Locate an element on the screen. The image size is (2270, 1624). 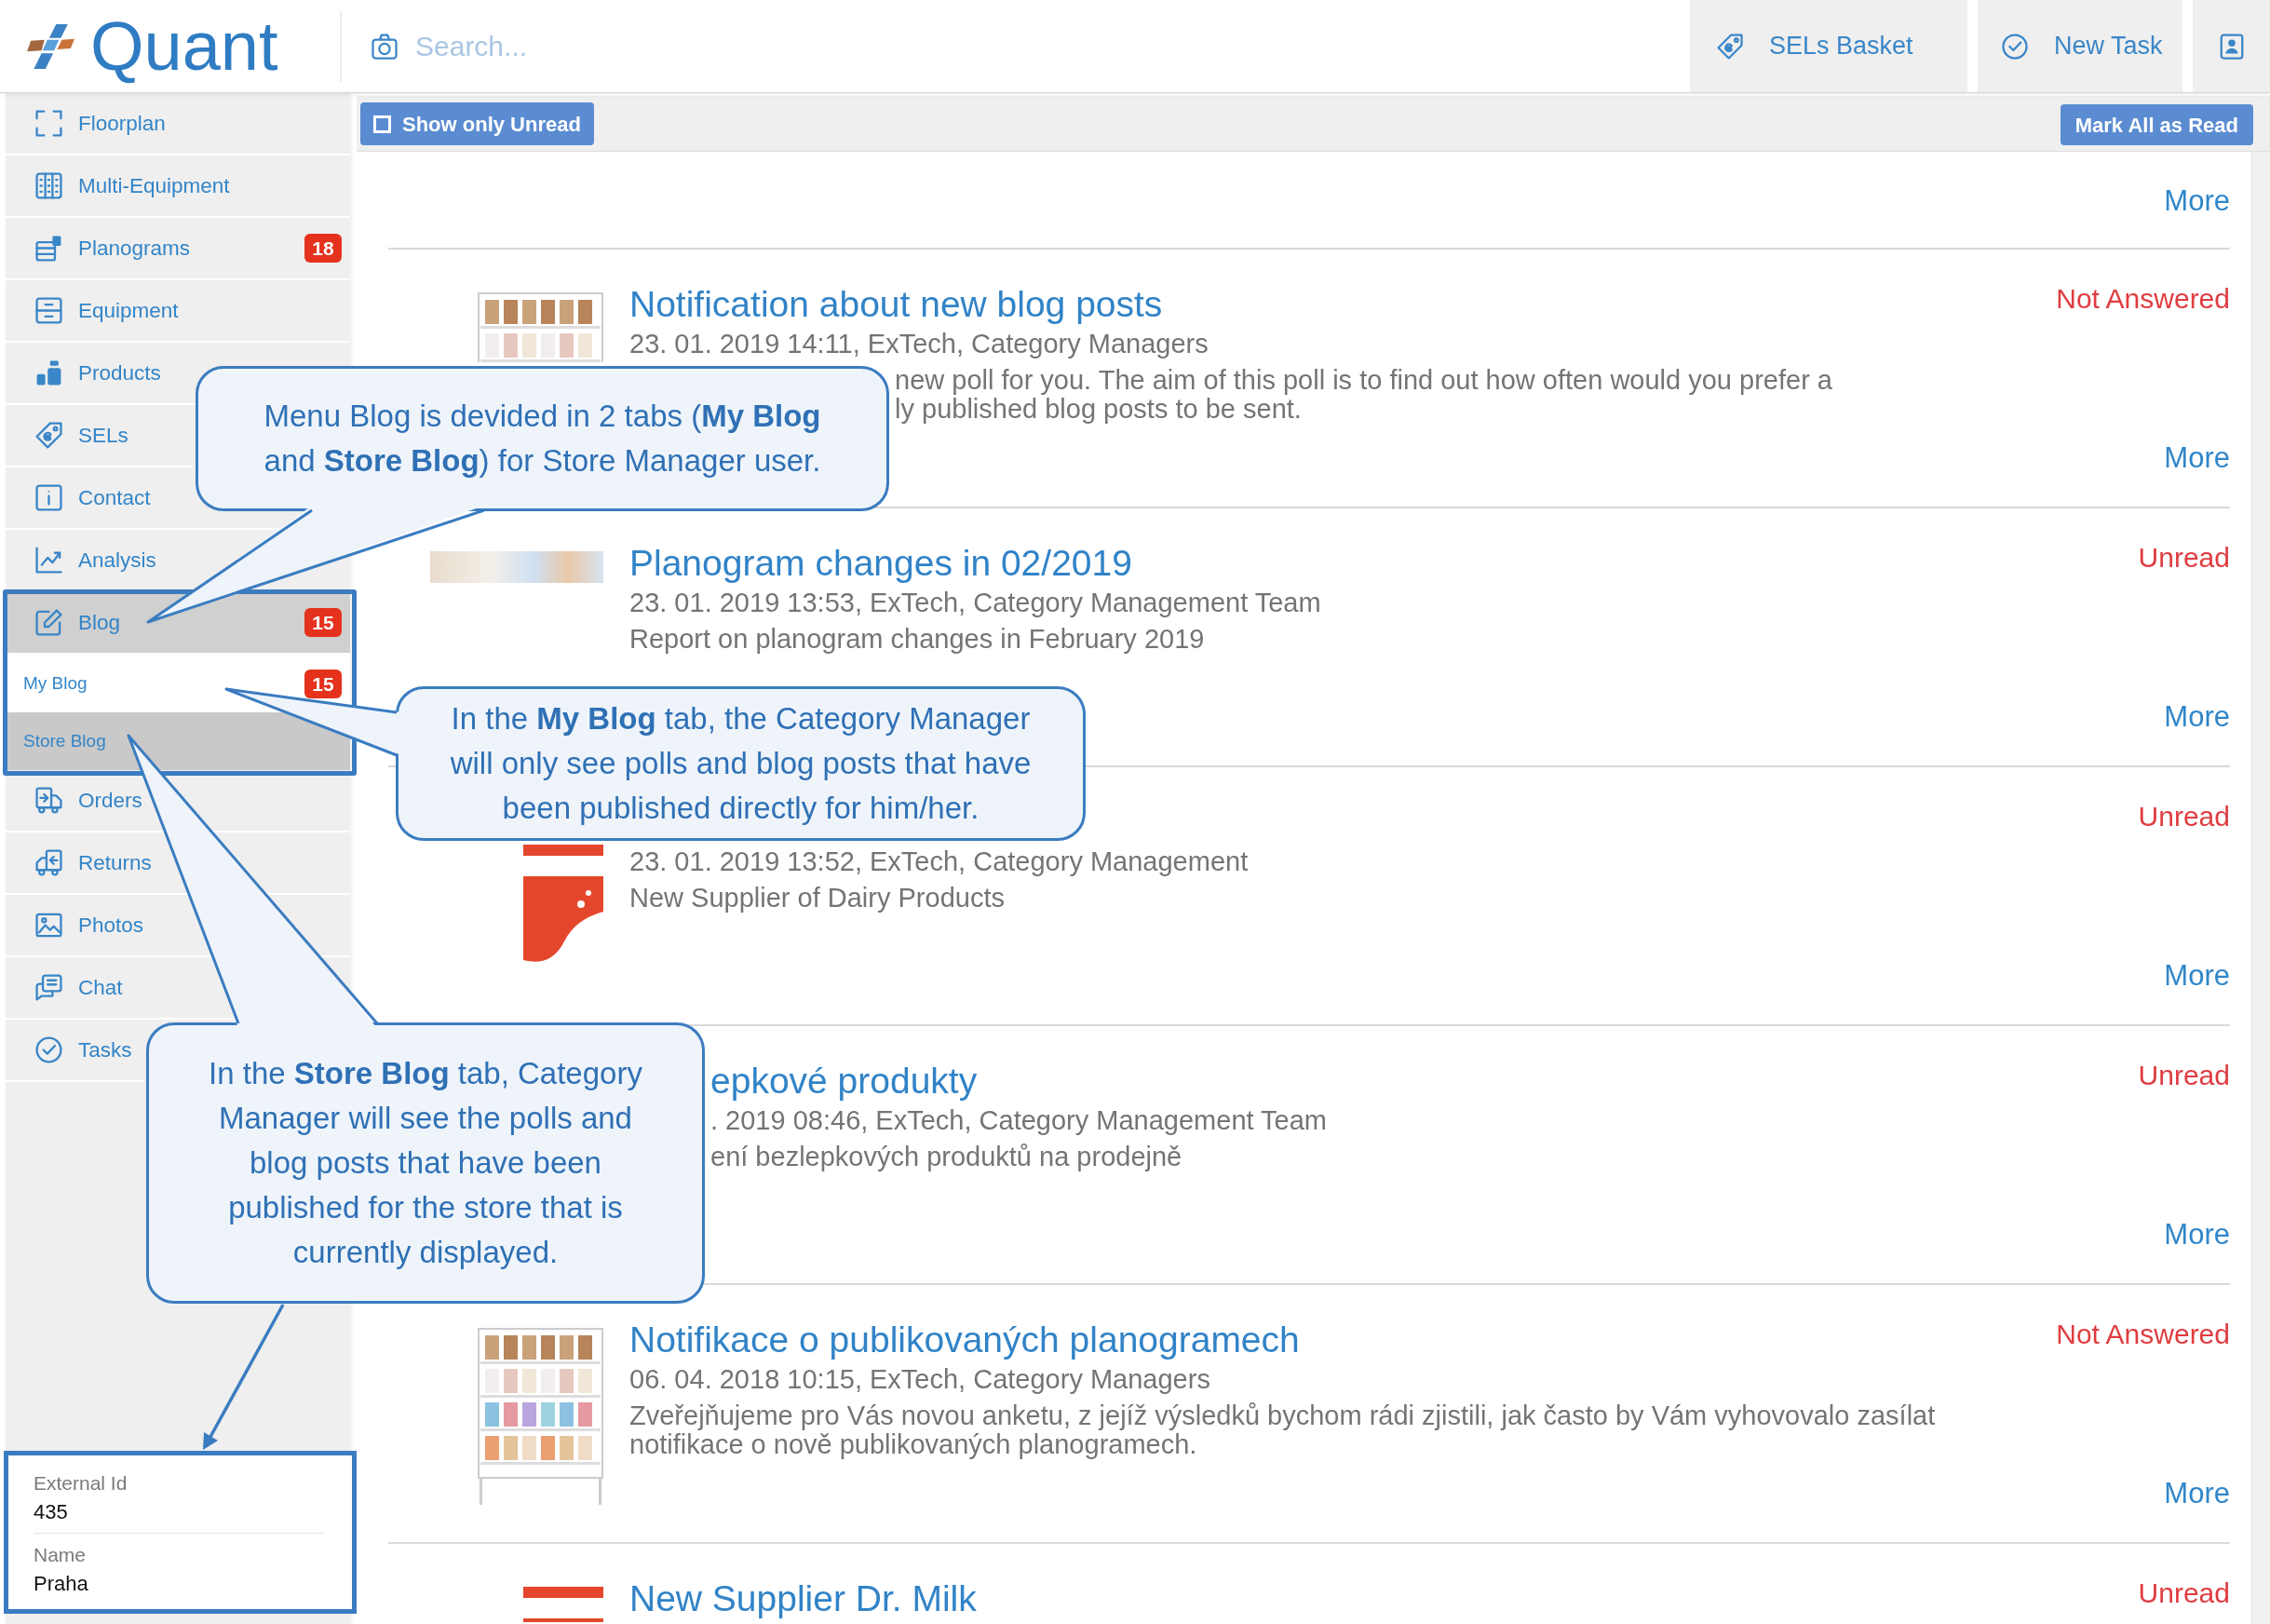
post-meta: 23. 01. 2019 13:52, ExTech, Category Management is located at coordinates (939, 862).